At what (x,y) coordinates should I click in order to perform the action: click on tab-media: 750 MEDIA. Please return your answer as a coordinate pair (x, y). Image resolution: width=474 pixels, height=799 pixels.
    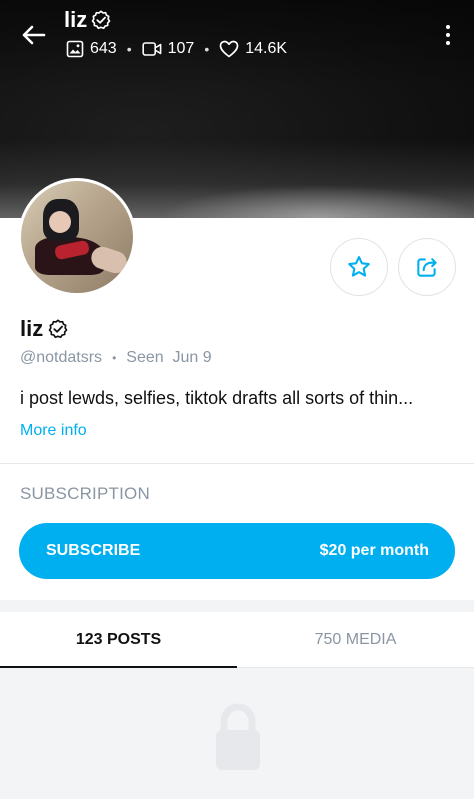
    Looking at the image, I should click on (355, 640).